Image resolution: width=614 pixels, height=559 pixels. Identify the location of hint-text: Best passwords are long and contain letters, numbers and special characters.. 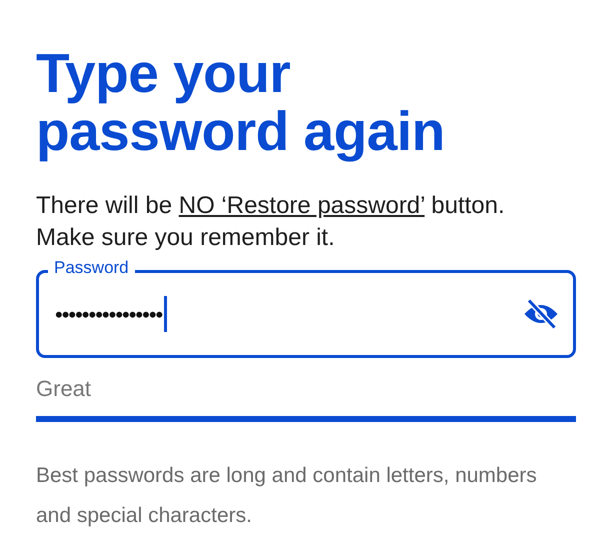
(287, 496).